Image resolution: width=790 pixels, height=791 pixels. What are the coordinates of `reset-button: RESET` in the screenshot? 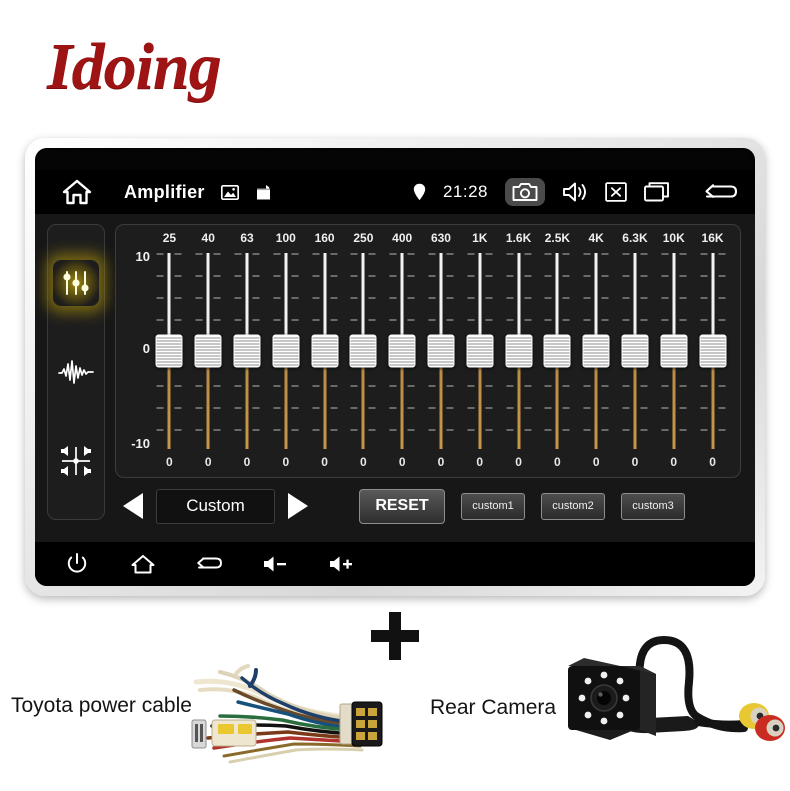 It's located at (402, 506).